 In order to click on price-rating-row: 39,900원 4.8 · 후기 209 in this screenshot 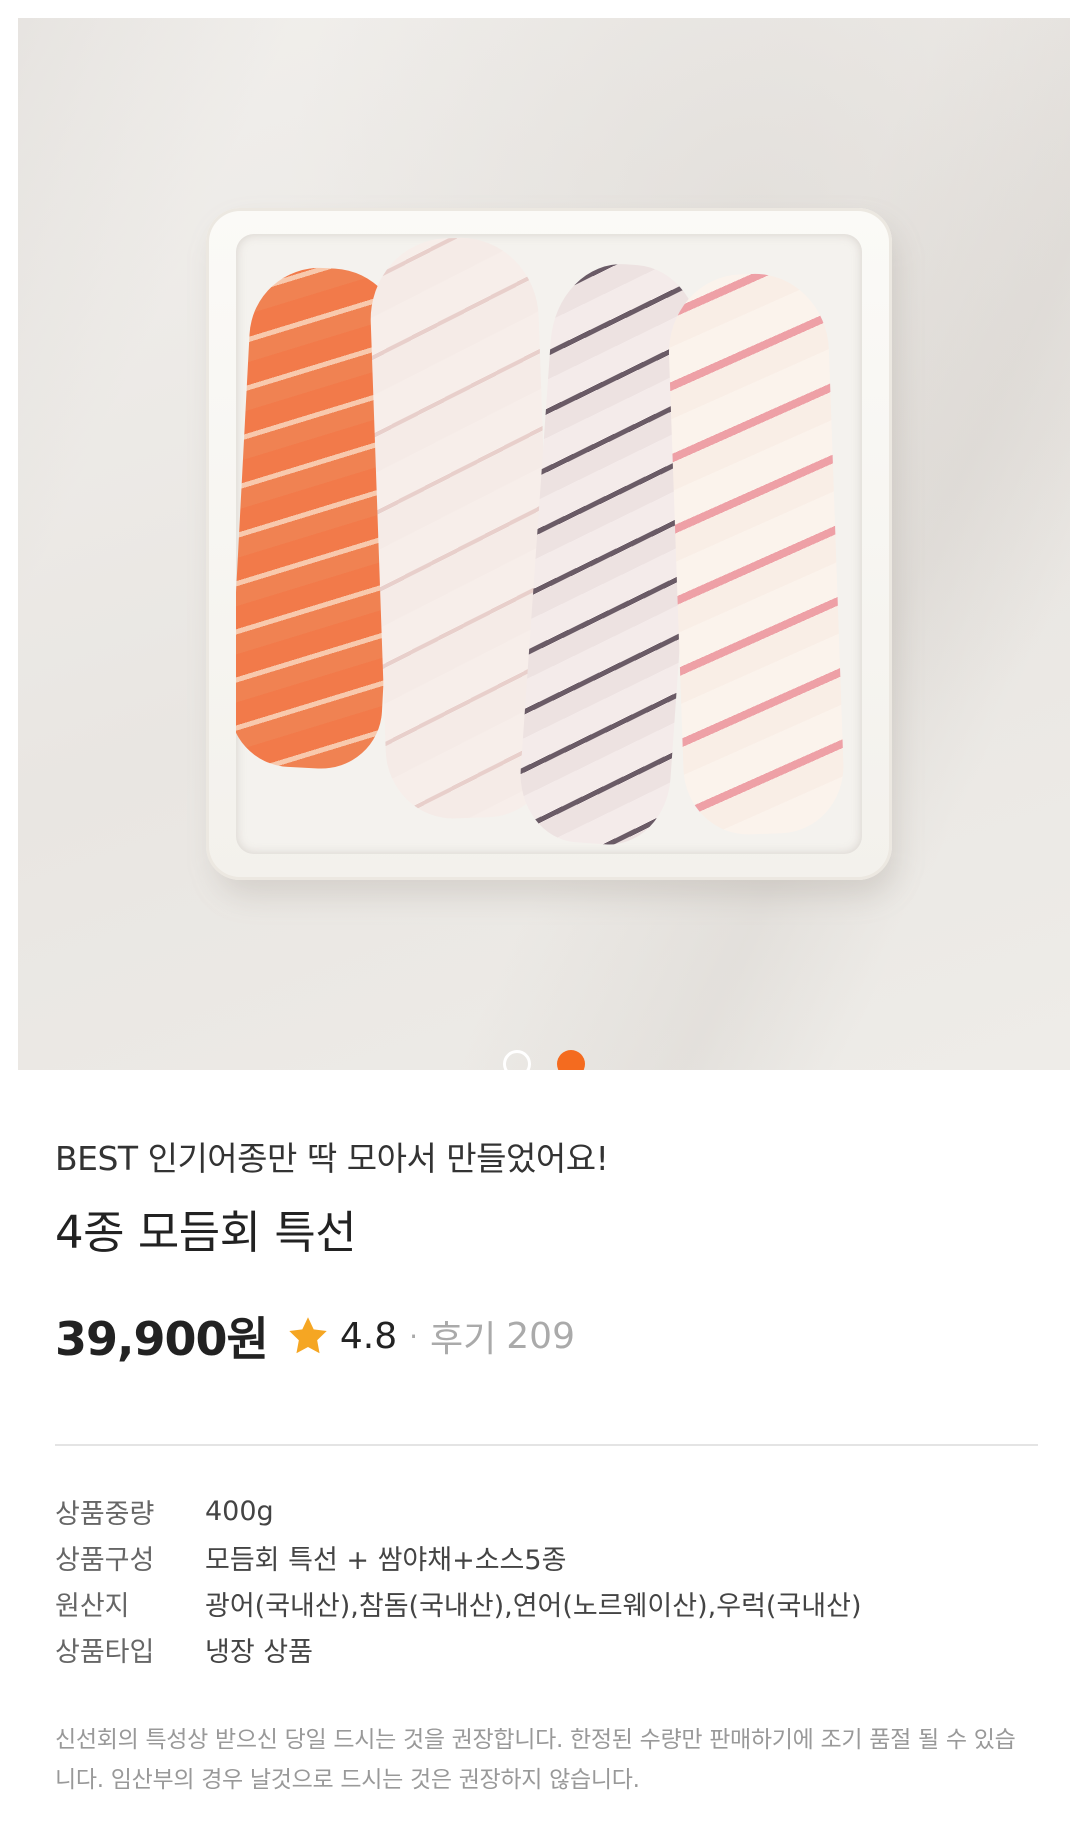, I will do `click(315, 1336)`.